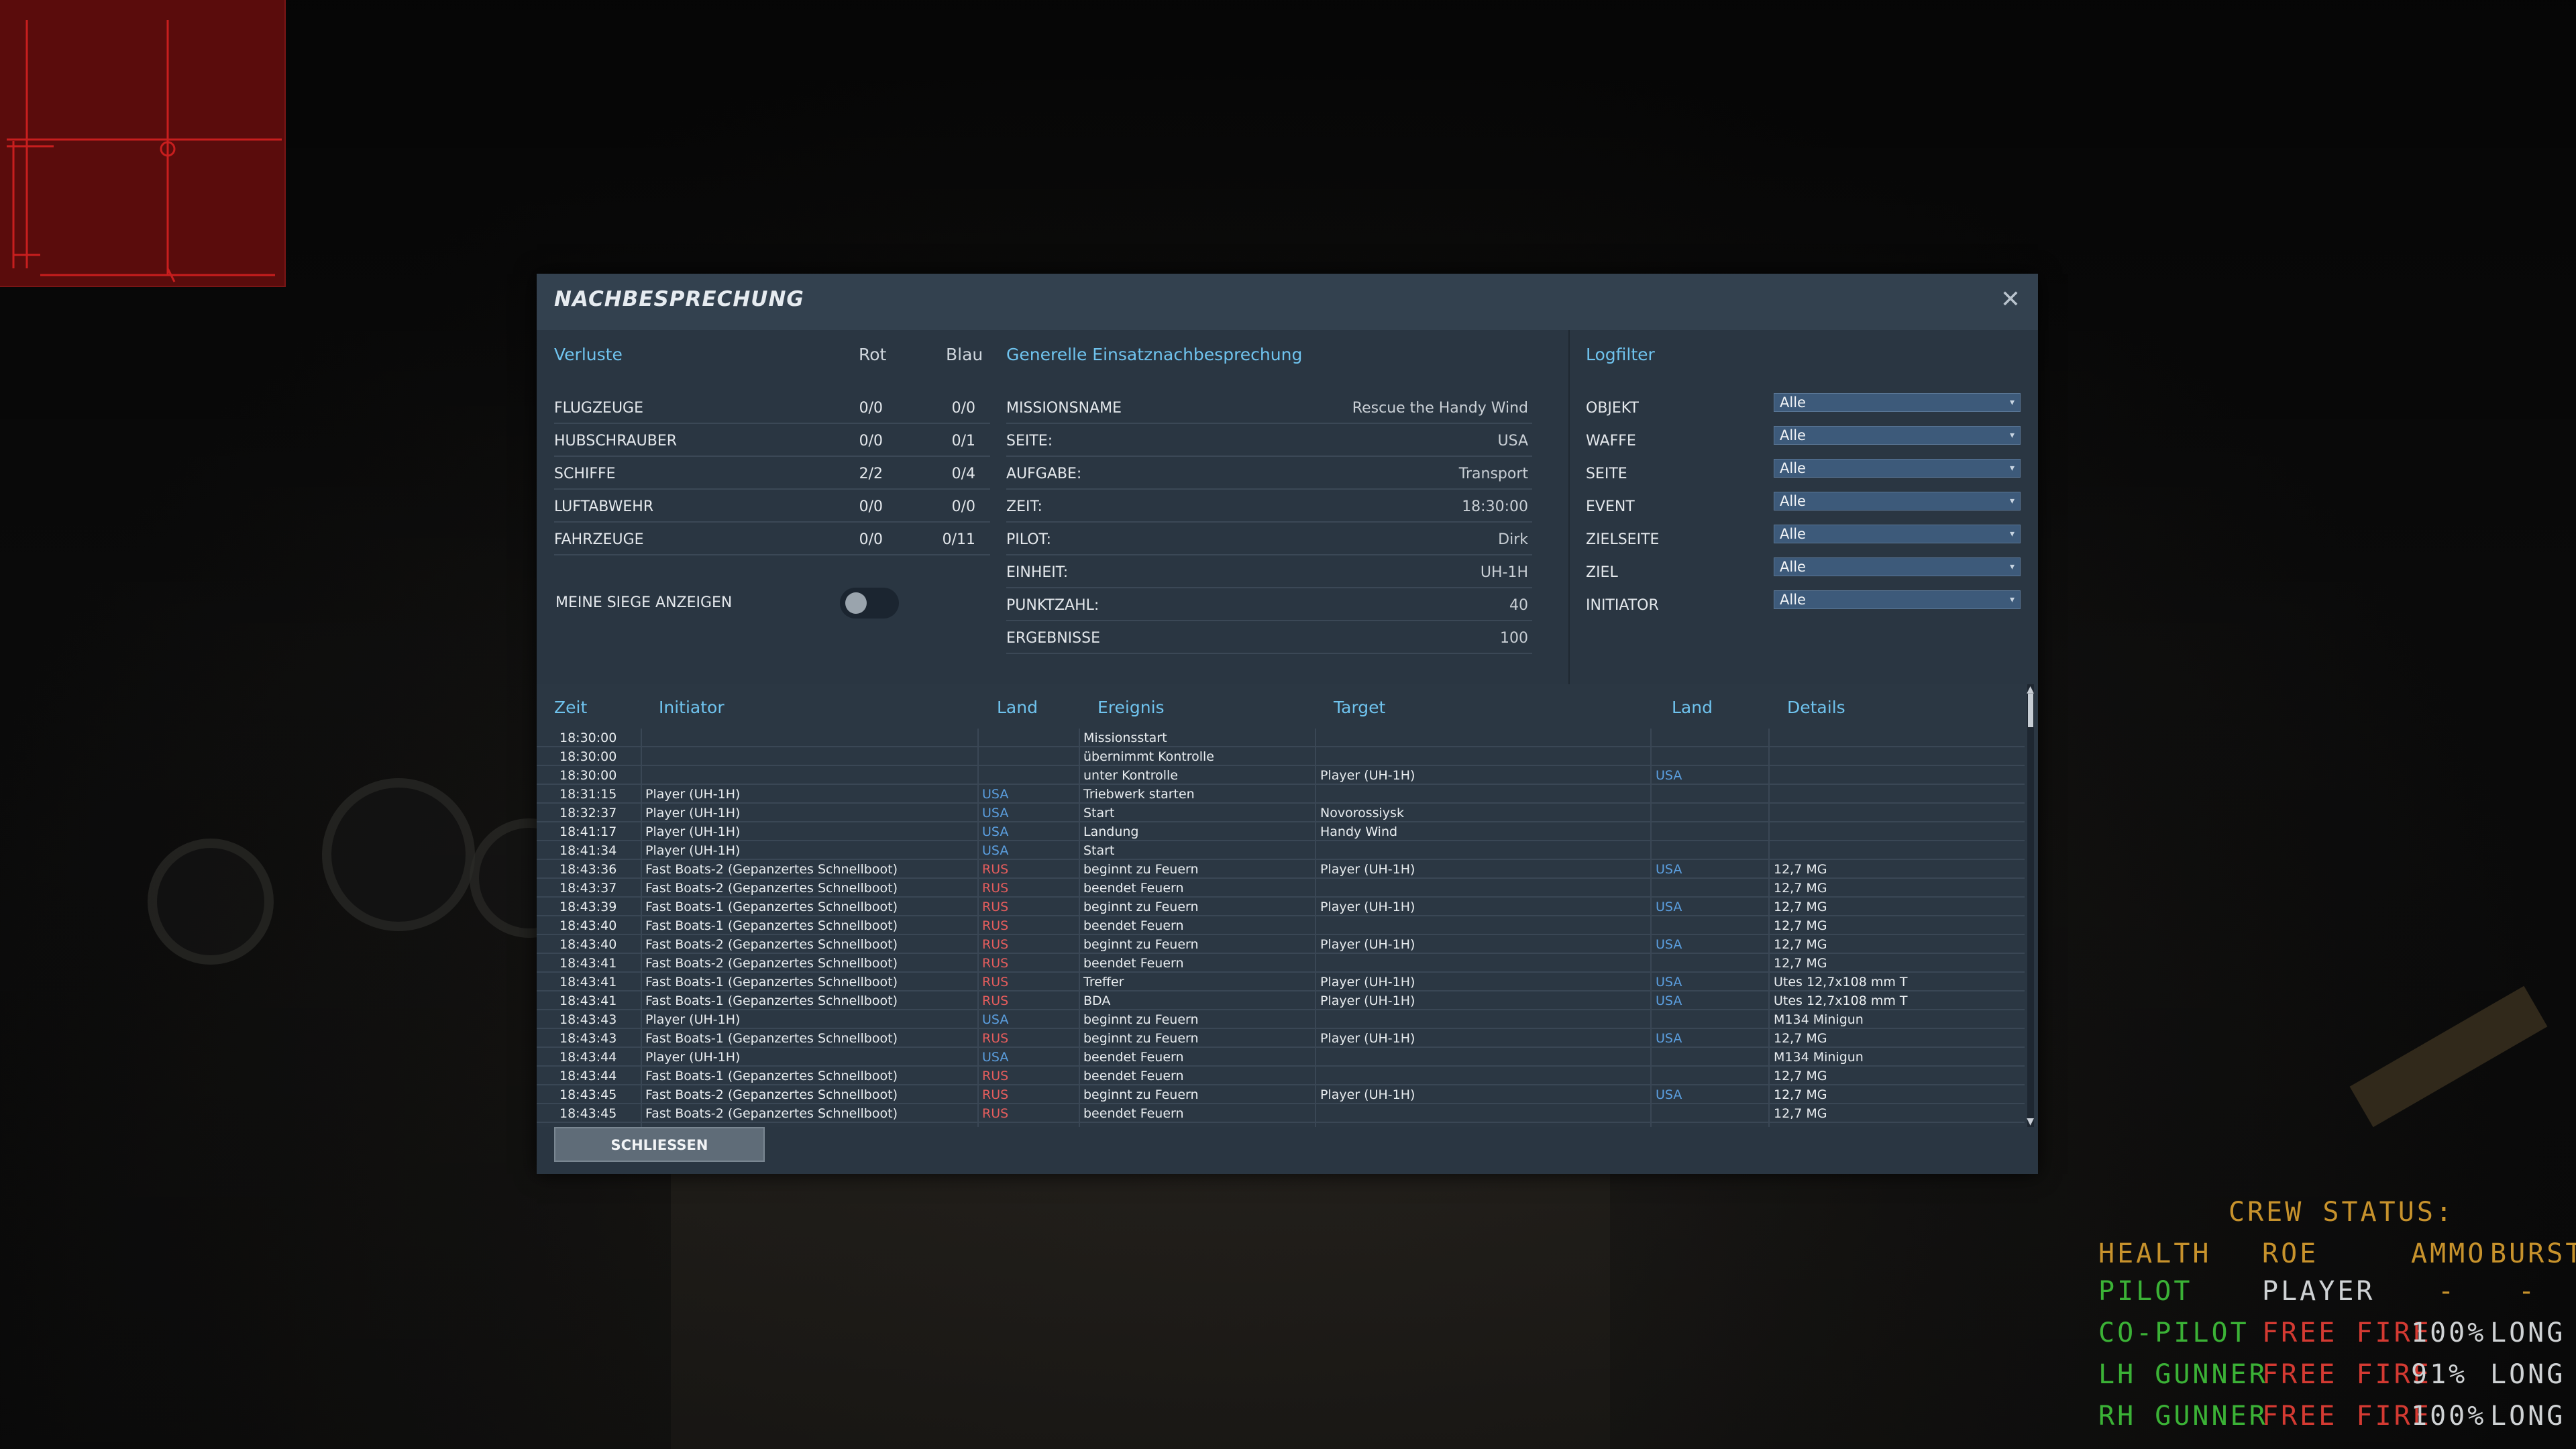  I want to click on show-my-kills-toggle, so click(869, 603).